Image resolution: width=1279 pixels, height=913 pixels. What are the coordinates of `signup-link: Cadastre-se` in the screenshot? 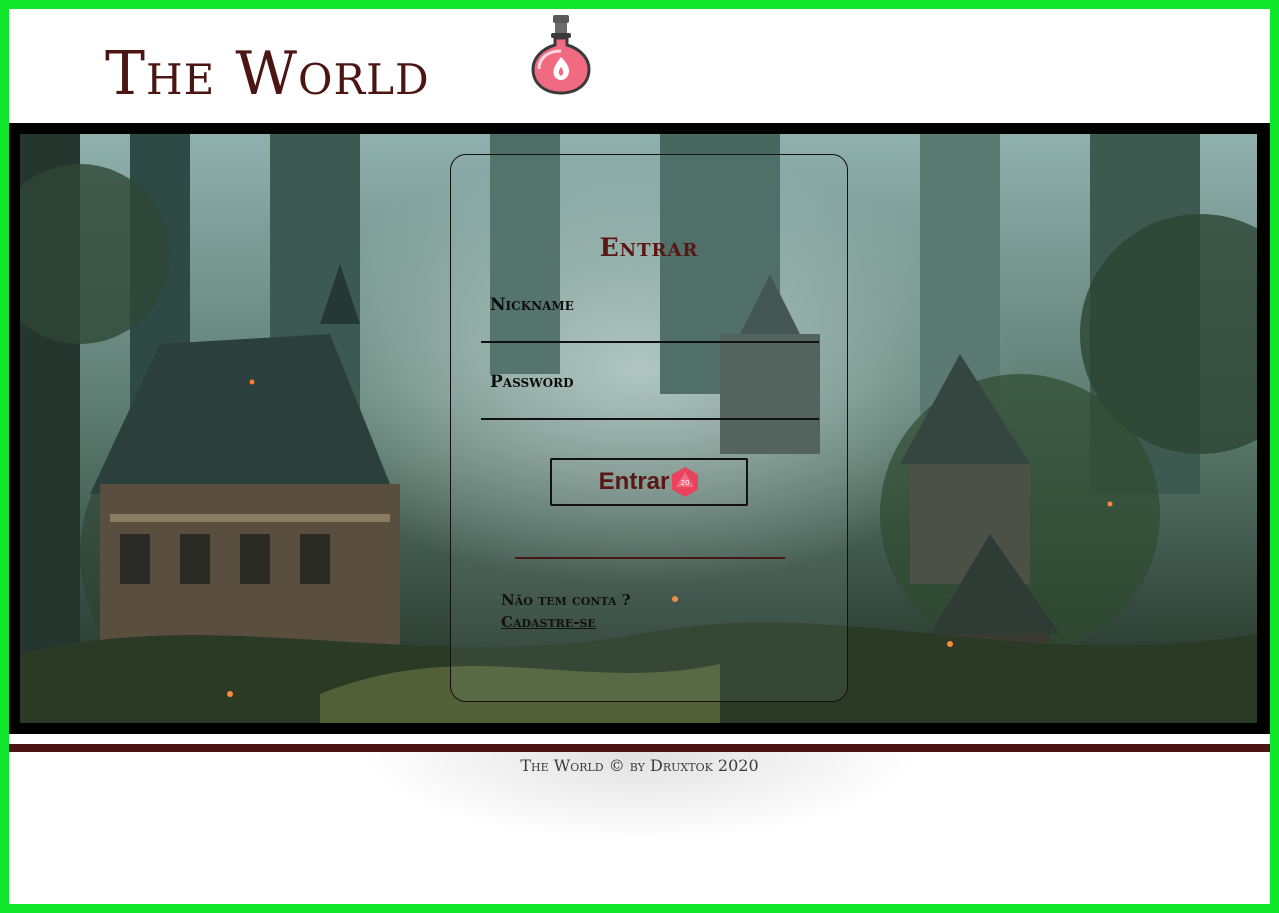 It's located at (548, 622).